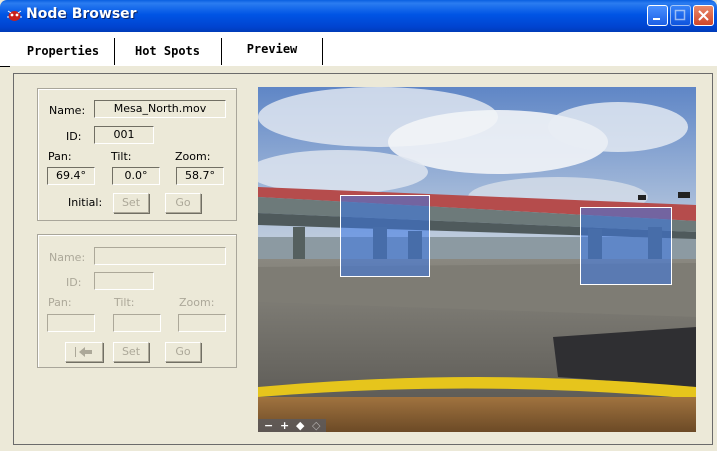 This screenshot has width=717, height=451. I want to click on hotspot-go-button: Go, so click(183, 352).